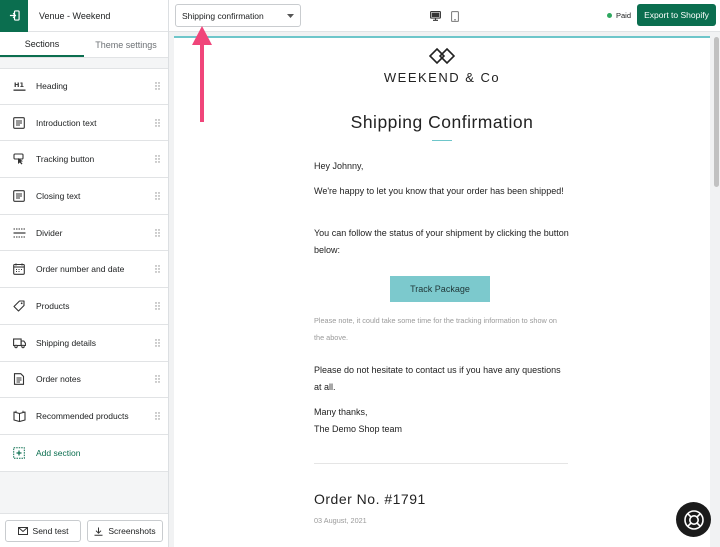 The height and width of the screenshot is (547, 720). Describe the element at coordinates (42, 44) in the screenshot. I see `tab-sections: Sections` at that location.